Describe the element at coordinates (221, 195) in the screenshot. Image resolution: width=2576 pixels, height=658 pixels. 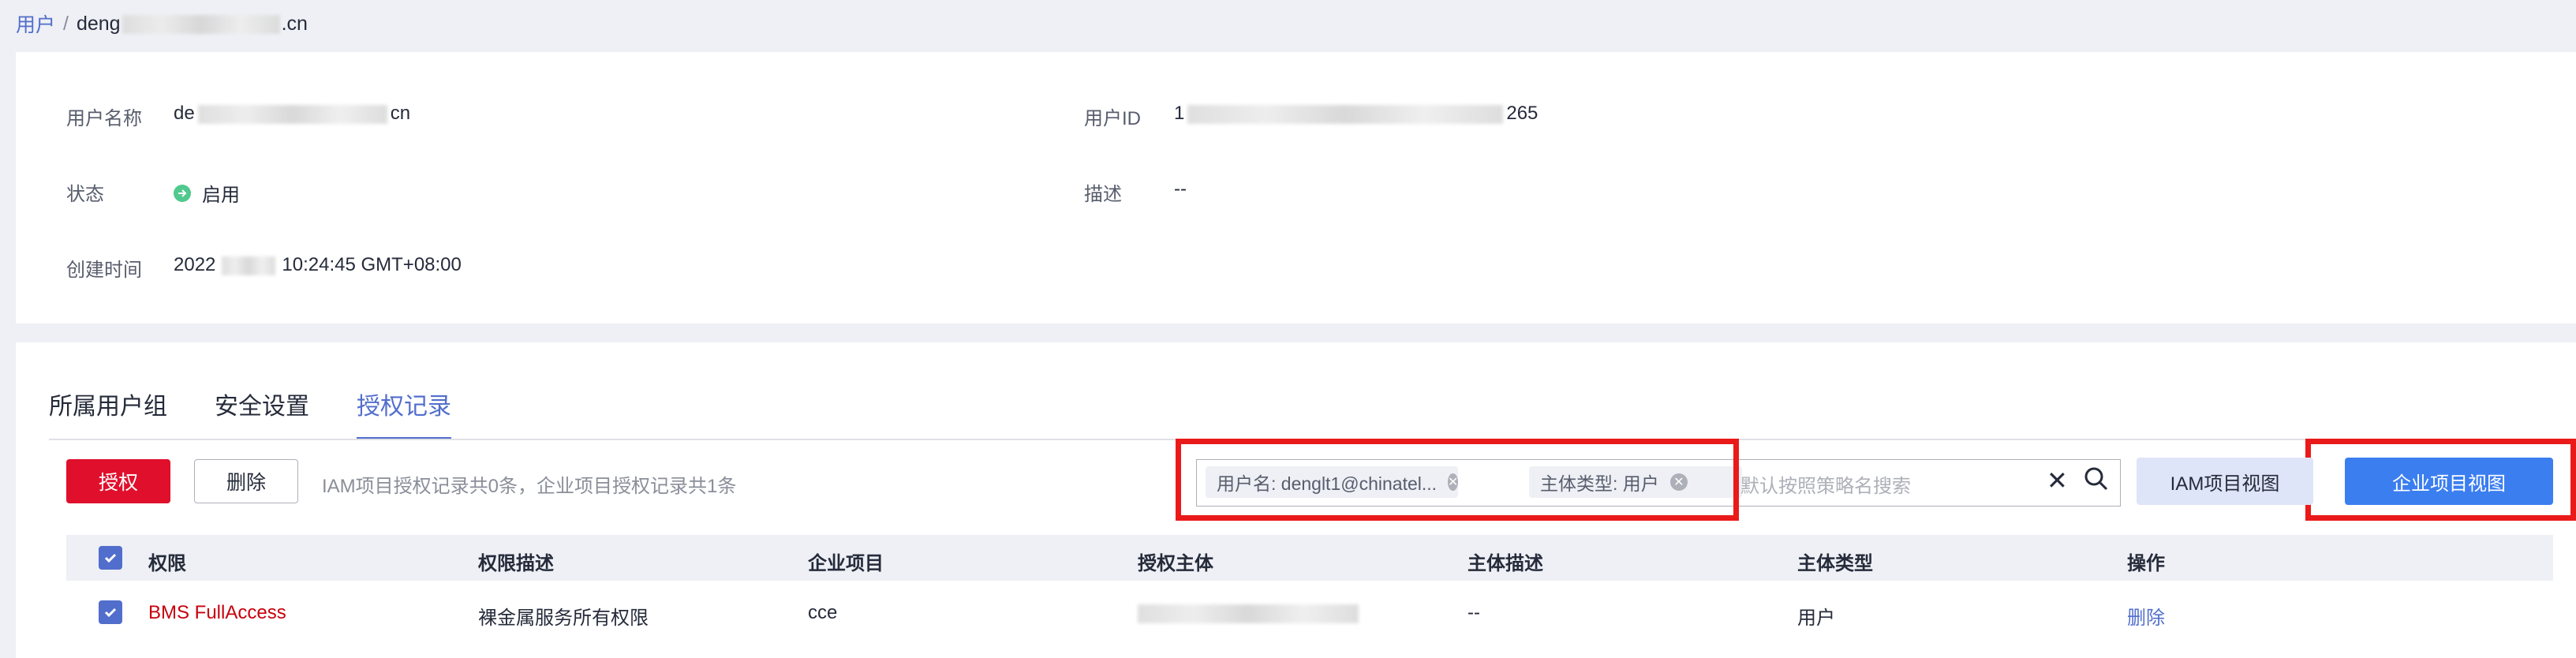
I see `status-value: 启用` at that location.